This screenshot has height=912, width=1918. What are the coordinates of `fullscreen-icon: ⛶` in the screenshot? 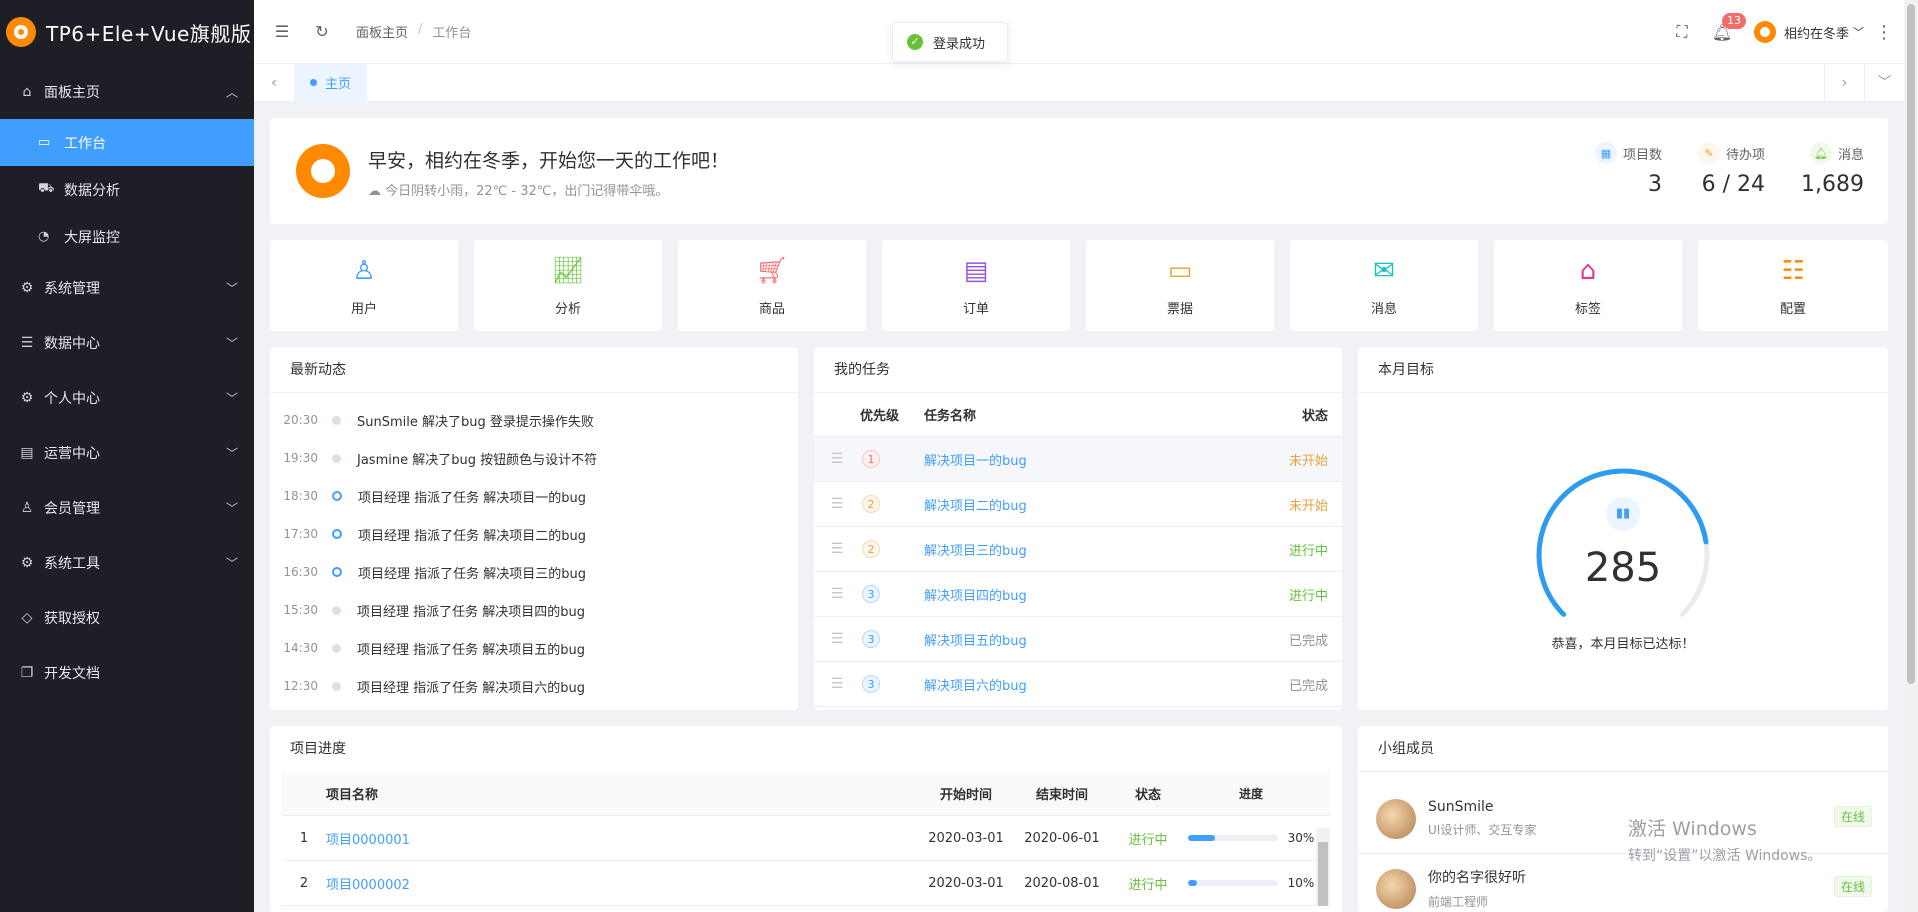 It's located at (1682, 32).